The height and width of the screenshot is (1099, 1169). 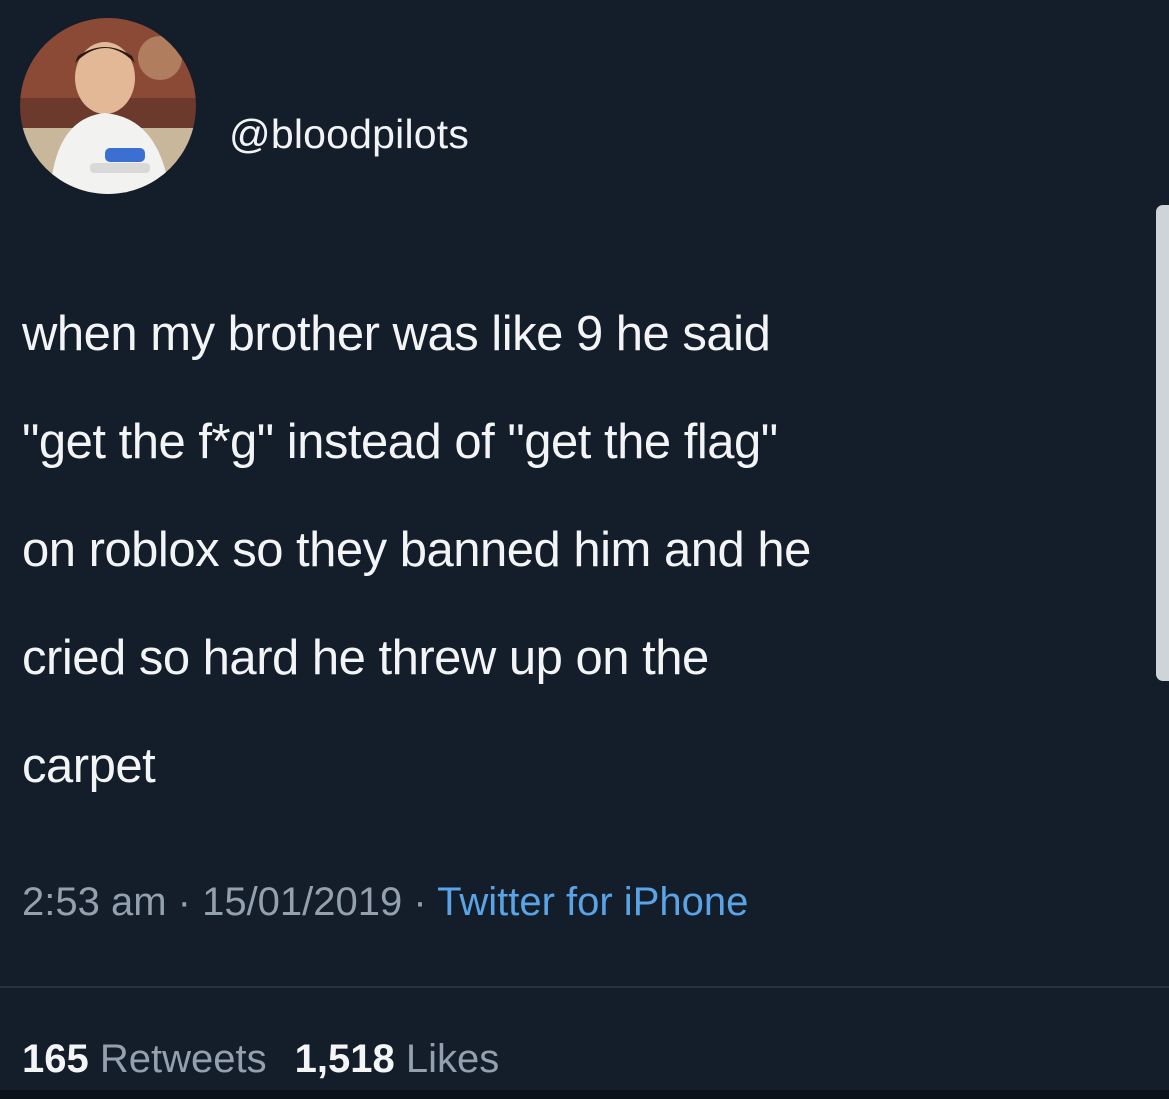 I want to click on tweet-source-link: Twitter for iPhone, so click(x=592, y=902).